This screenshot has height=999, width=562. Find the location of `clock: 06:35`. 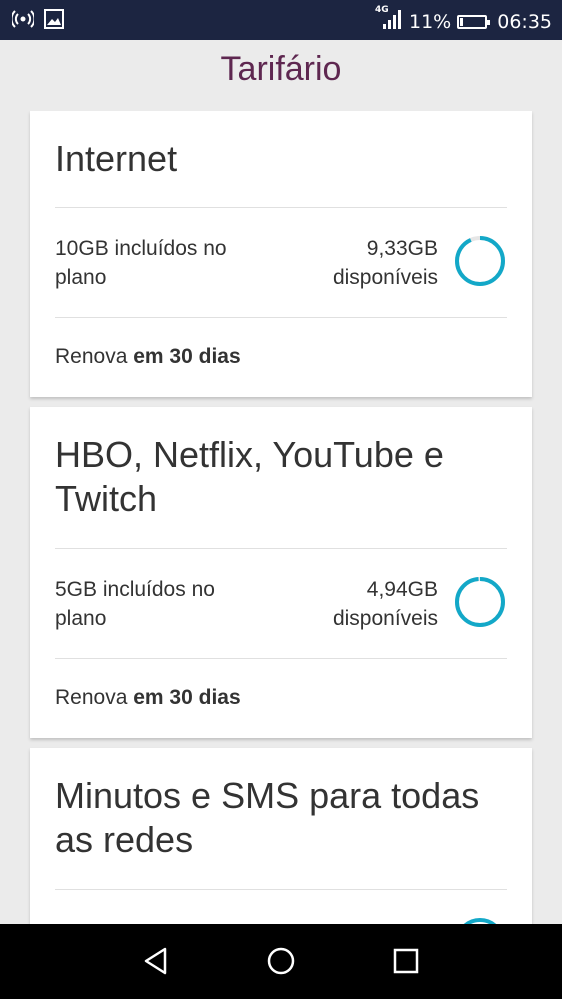

clock: 06:35 is located at coordinates (524, 21).